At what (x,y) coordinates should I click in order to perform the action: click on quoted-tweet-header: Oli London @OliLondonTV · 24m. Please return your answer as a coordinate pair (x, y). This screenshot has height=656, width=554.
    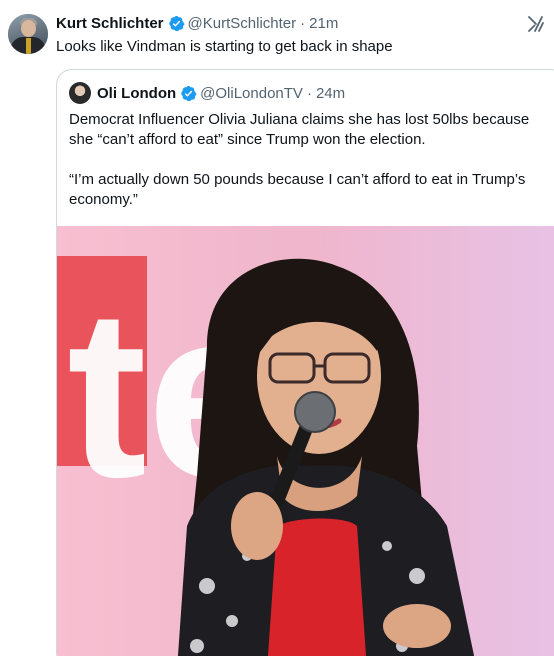
    Looking at the image, I should click on (207, 93).